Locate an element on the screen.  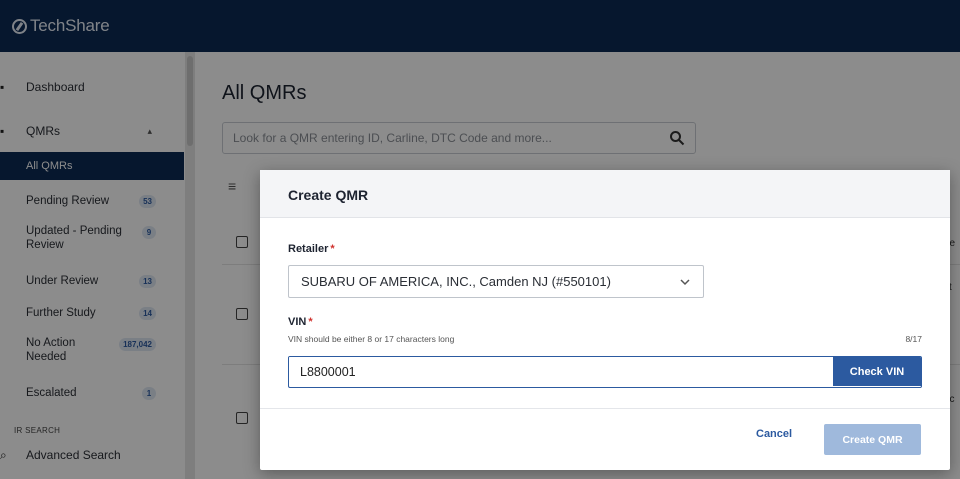
vin-label-text: VIN is located at coordinates (297, 322).